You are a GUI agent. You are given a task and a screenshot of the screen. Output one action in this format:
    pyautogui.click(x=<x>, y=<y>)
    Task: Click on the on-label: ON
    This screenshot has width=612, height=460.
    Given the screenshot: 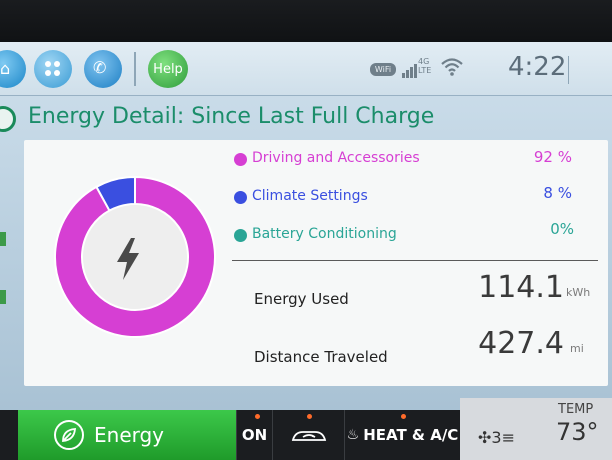 What is the action you would take?
    pyautogui.click(x=254, y=435)
    